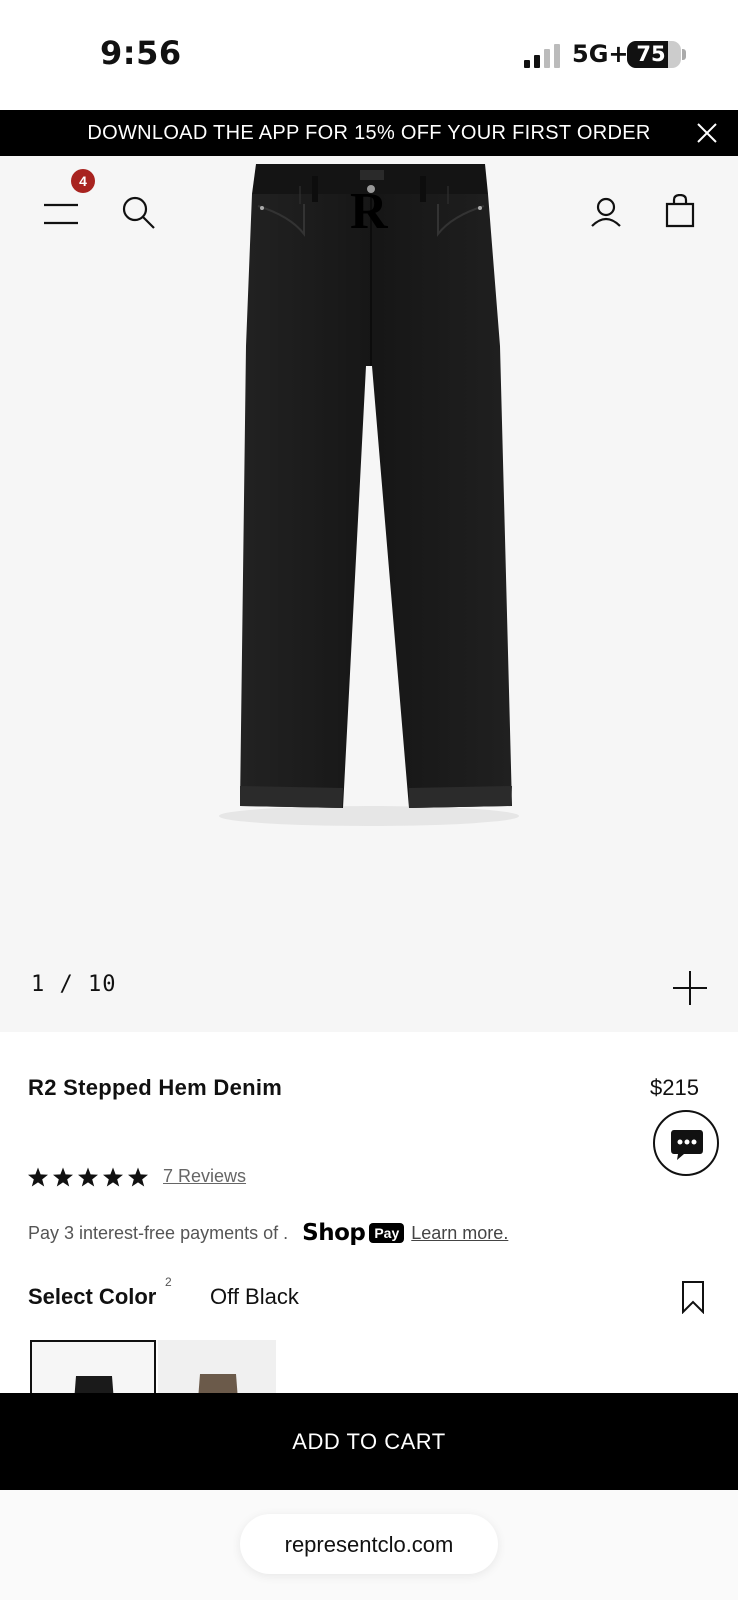 The image size is (738, 1600). I want to click on url-text: representclo.com, so click(369, 1545).